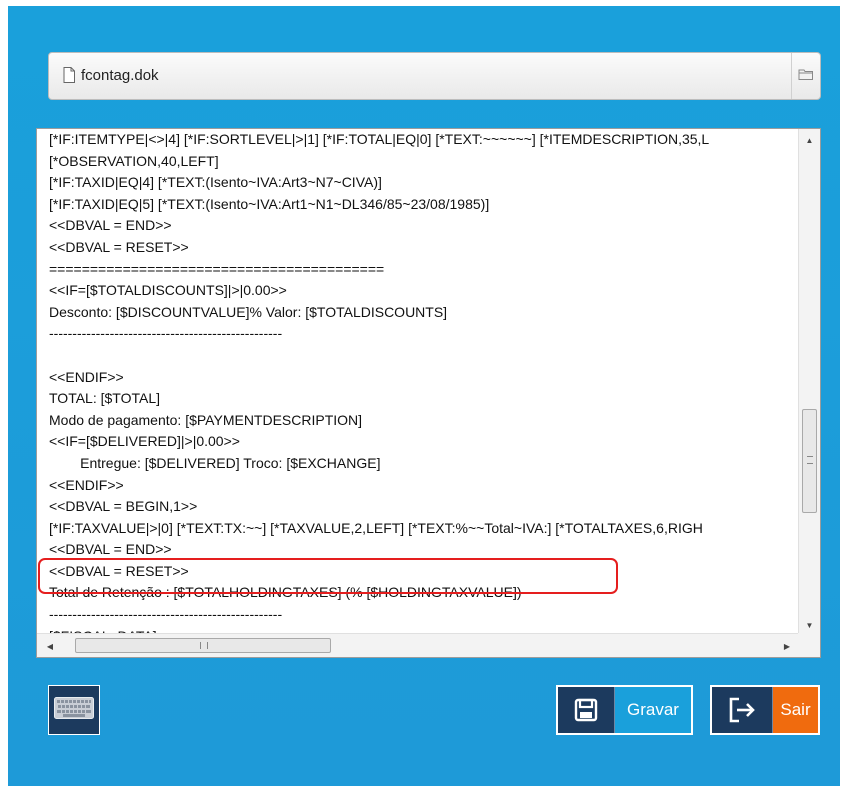 The height and width of the screenshot is (792, 843). I want to click on save-button-label: Gravar, so click(653, 710).